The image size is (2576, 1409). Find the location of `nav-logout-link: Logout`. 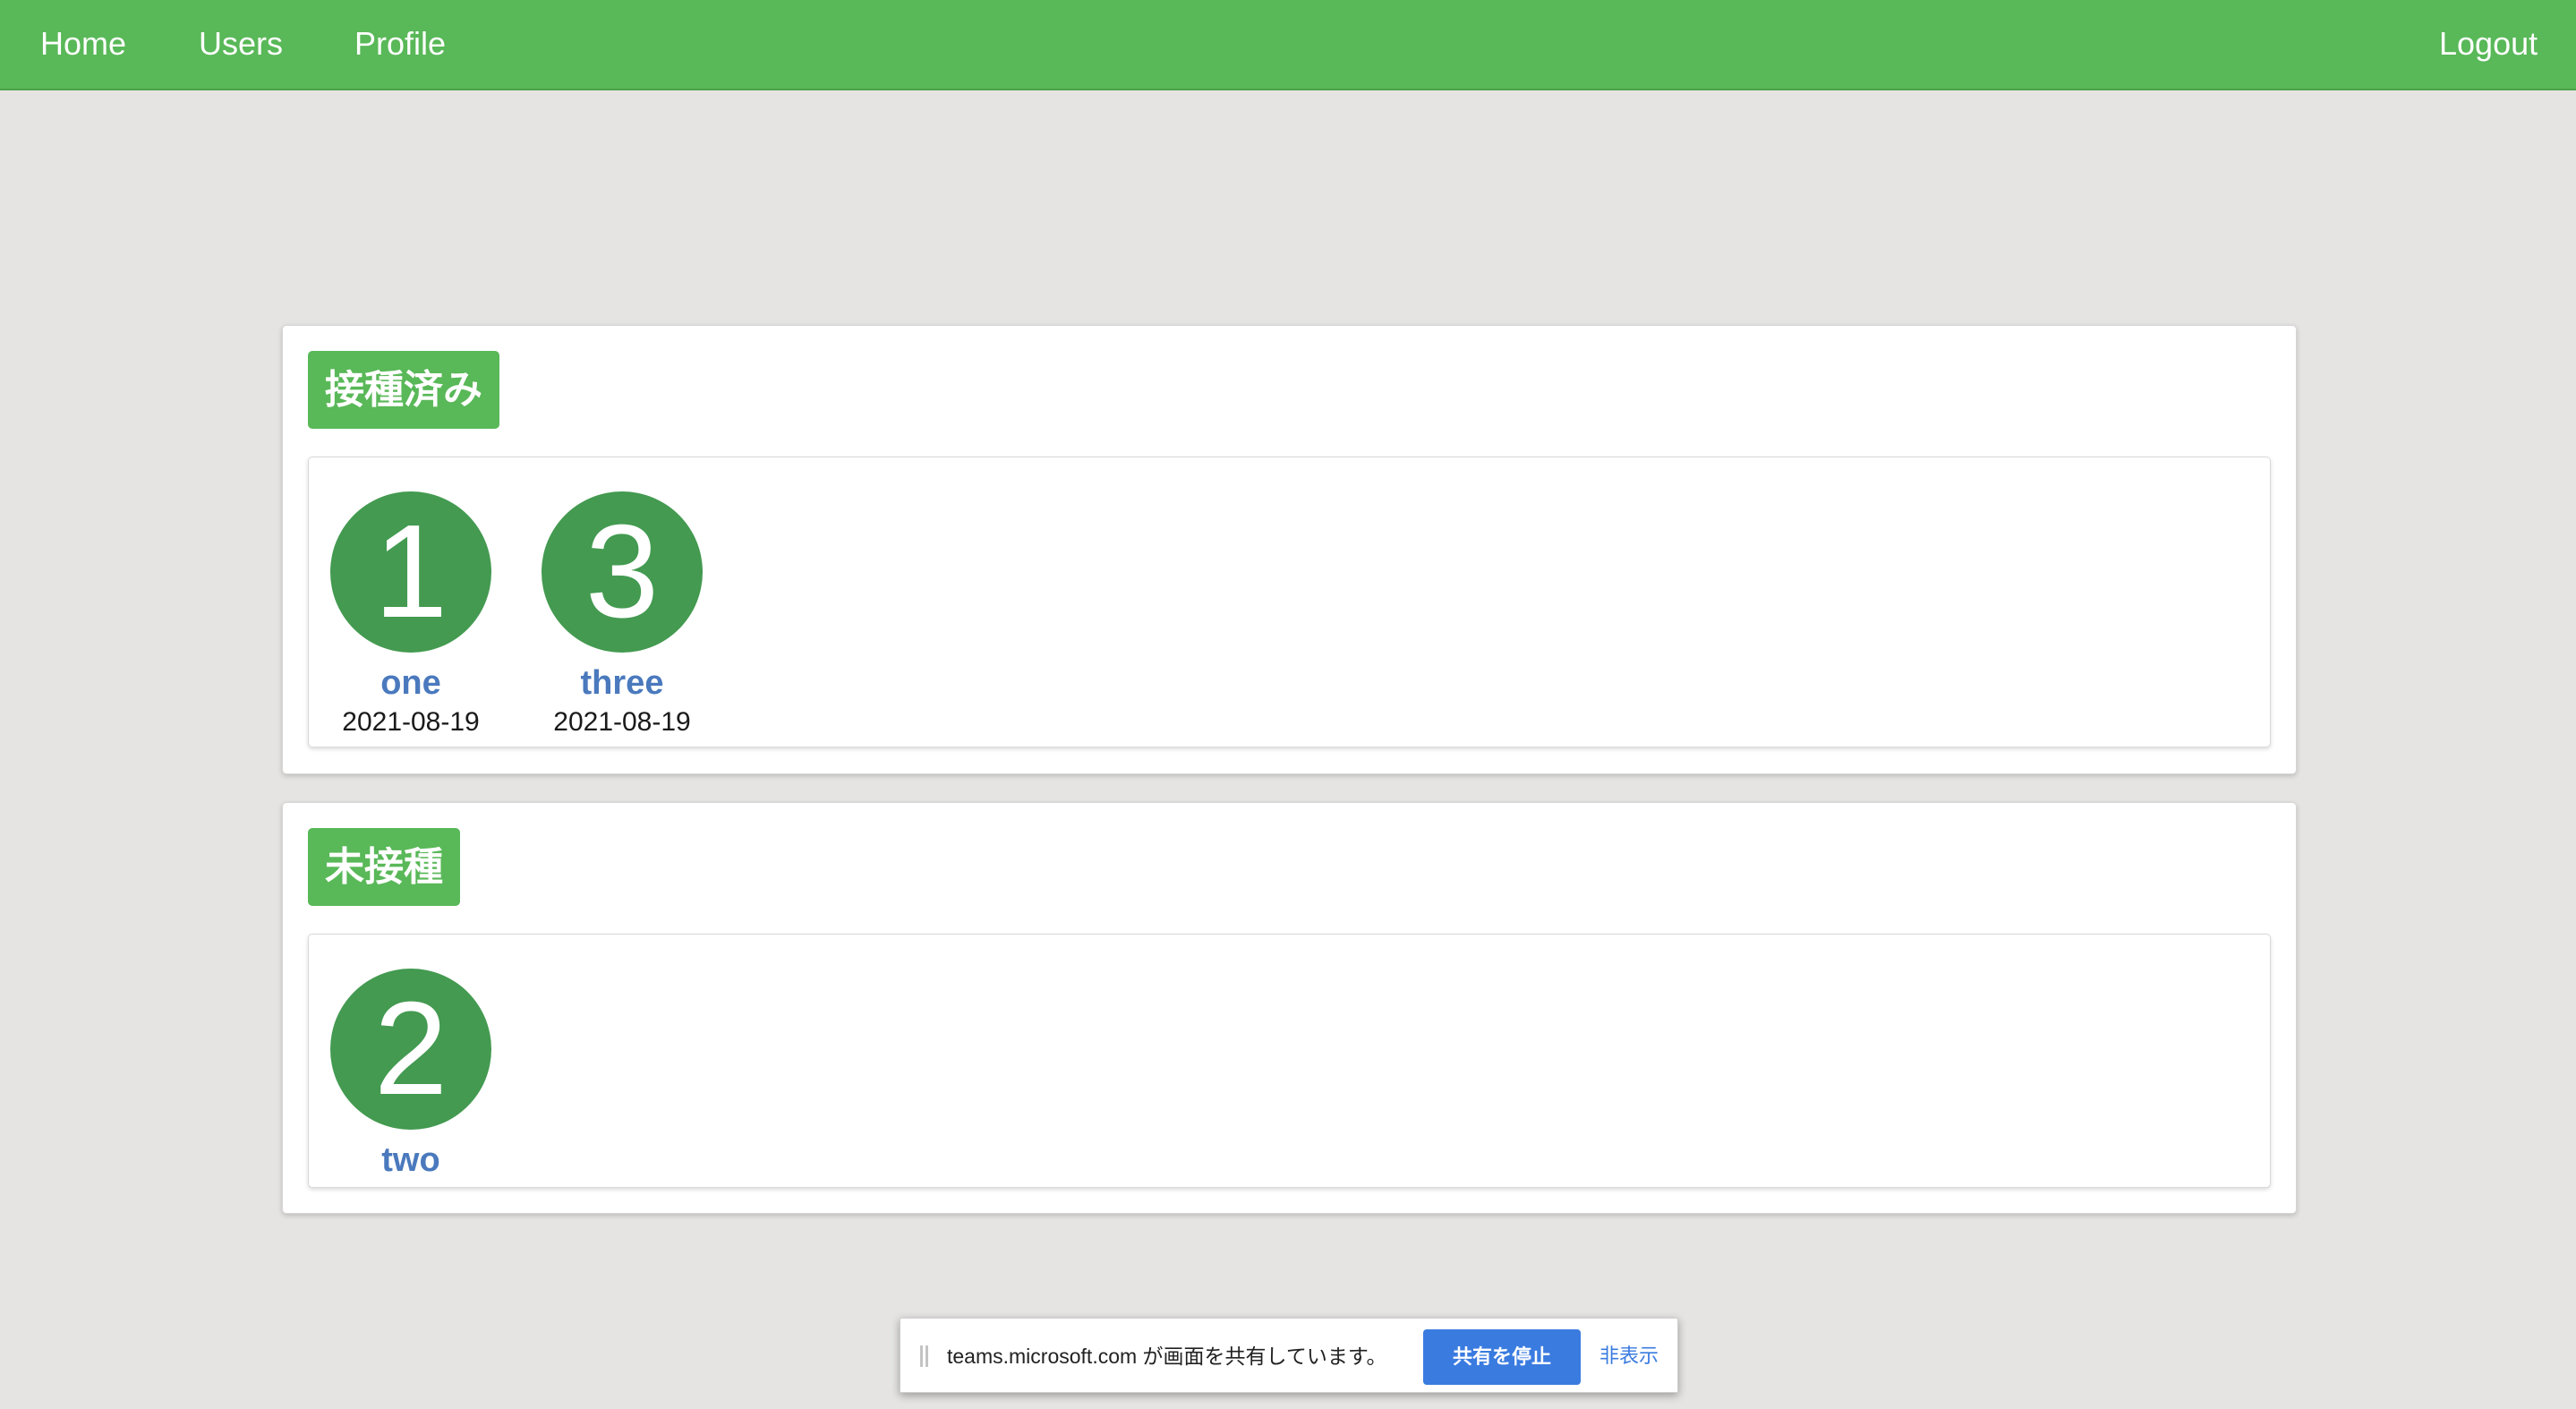

nav-logout-link: Logout is located at coordinates (2488, 44).